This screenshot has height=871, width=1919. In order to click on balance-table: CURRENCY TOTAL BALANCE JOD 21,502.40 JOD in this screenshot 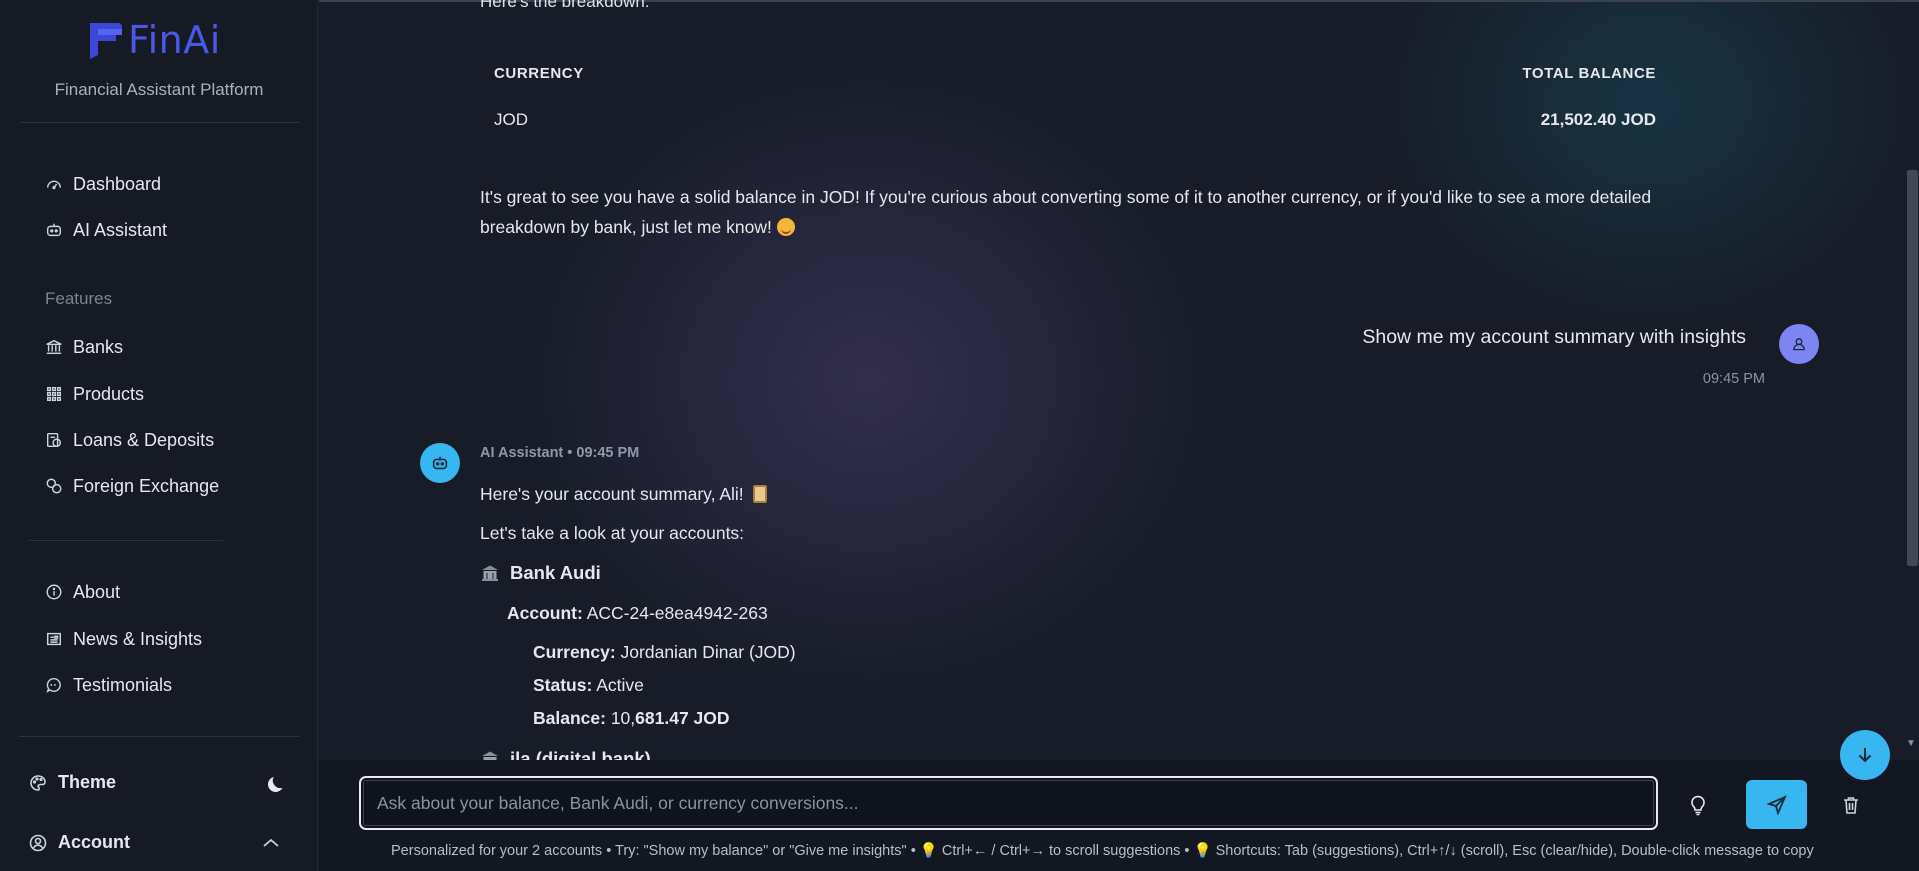, I will do `click(1075, 99)`.